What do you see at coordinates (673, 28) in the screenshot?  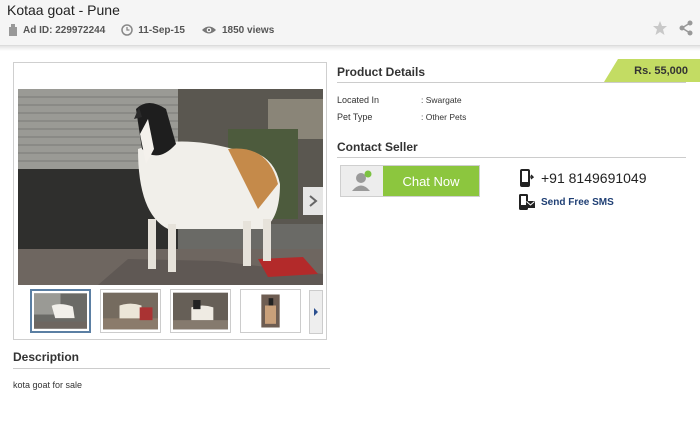 I see `header-actions` at bounding box center [673, 28].